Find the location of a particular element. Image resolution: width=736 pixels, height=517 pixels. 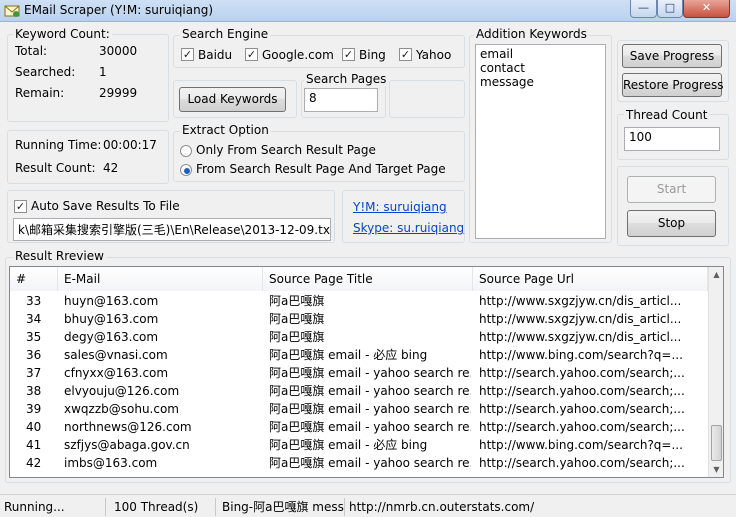

total-label: Total: is located at coordinates (31, 51).